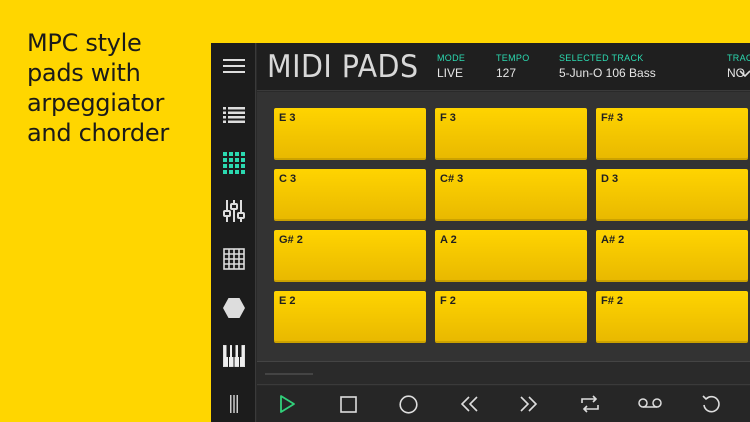 The image size is (750, 422). I want to click on pad-label: F# 2, so click(612, 301).